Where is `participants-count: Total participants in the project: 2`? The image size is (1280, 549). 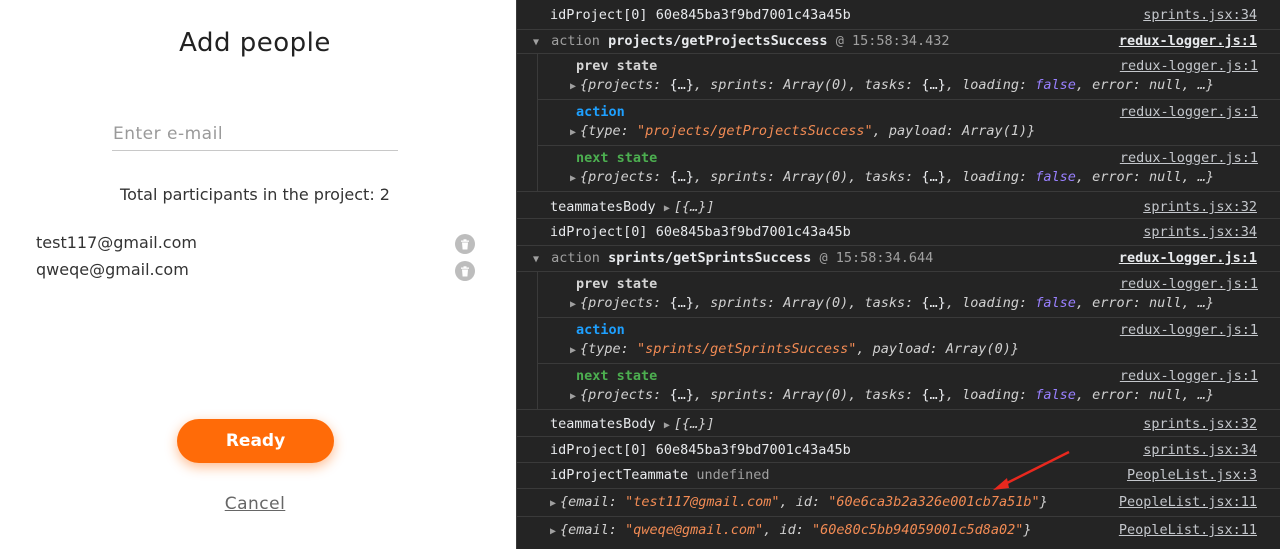 participants-count: Total participants in the project: 2 is located at coordinates (255, 194).